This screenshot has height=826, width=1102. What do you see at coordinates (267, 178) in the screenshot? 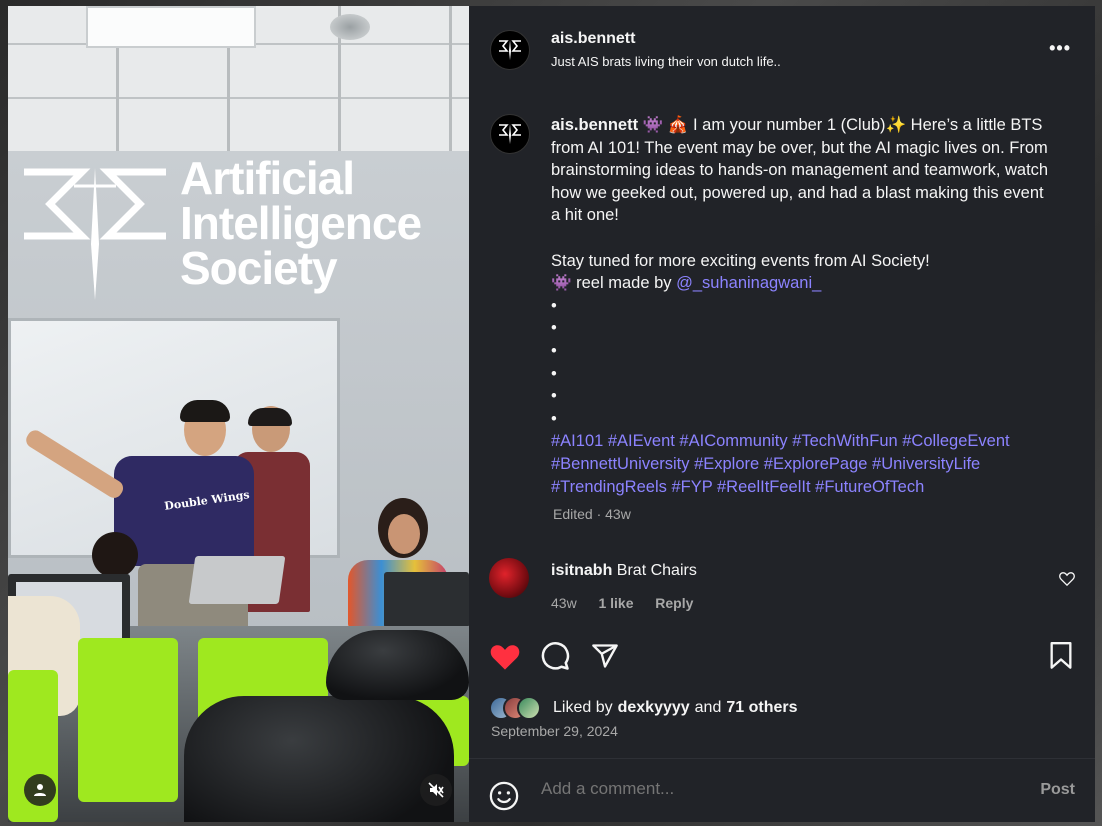
I see `logo-line-1: Artificial` at bounding box center [267, 178].